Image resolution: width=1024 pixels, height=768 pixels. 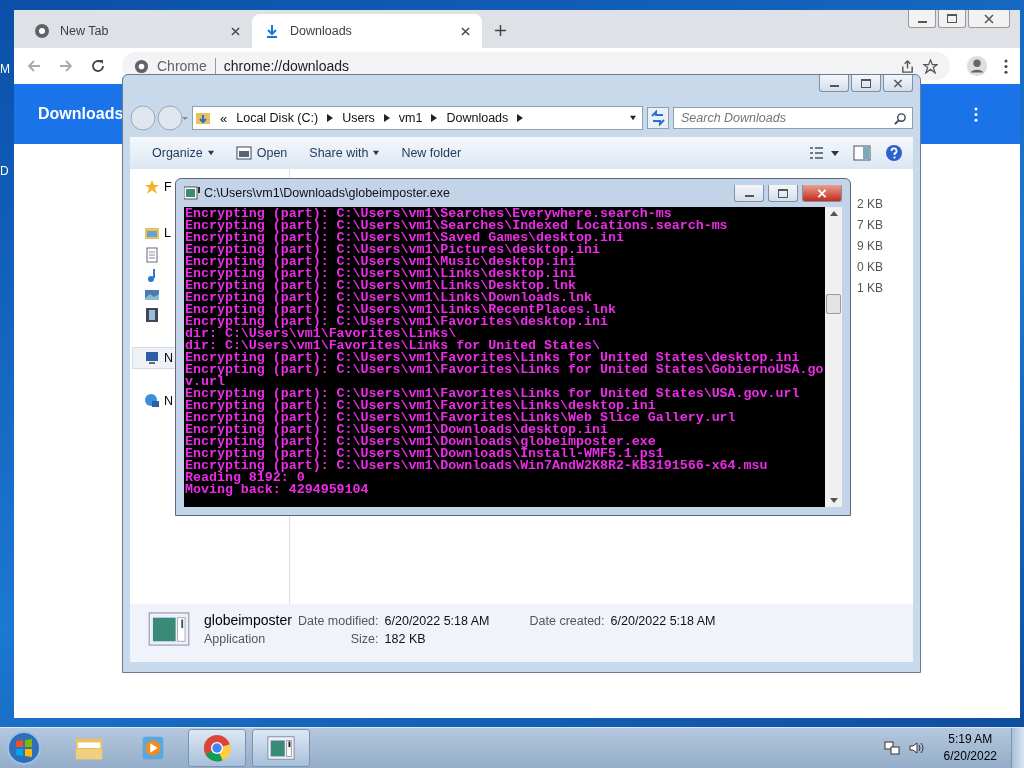 What do you see at coordinates (367, 31) in the screenshot?
I see `browser-tab: Downloads` at bounding box center [367, 31].